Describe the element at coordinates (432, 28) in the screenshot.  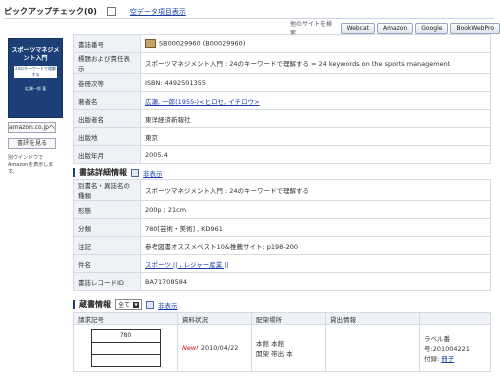
I see `google-button: Google` at that location.